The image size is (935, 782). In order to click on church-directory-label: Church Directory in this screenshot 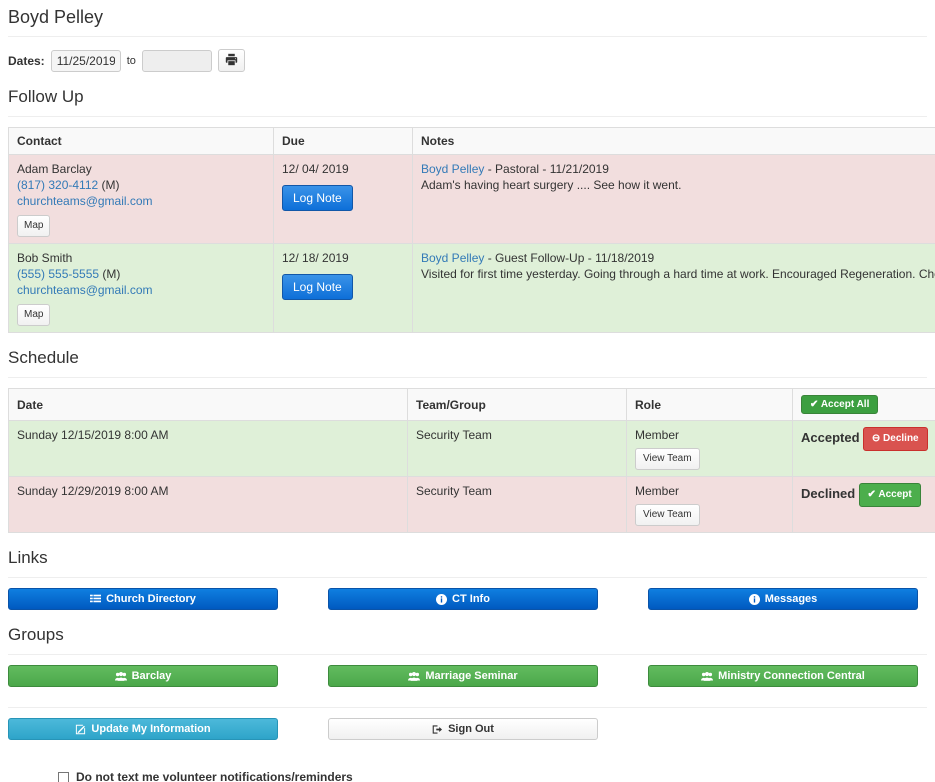, I will do `click(151, 599)`.